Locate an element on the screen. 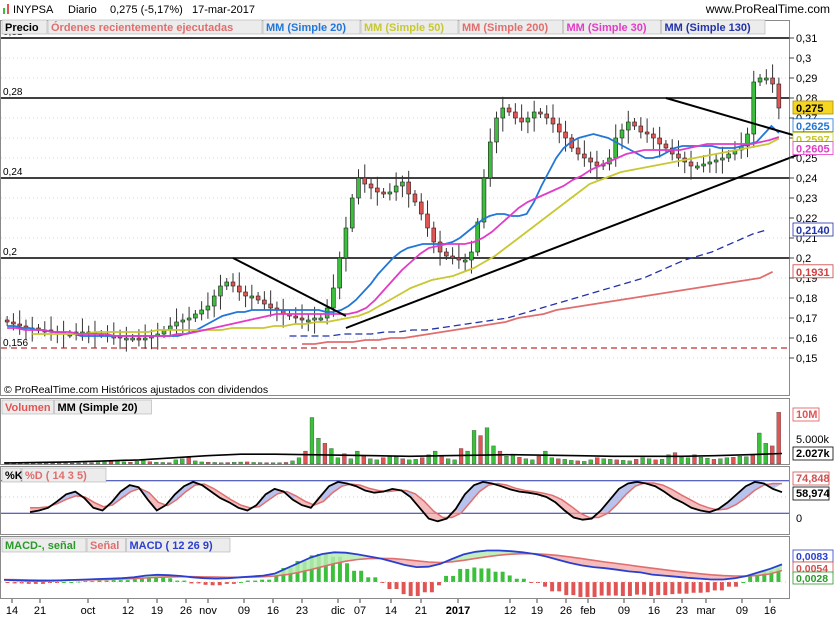  moving-average-line is located at coordinates (528, 283).